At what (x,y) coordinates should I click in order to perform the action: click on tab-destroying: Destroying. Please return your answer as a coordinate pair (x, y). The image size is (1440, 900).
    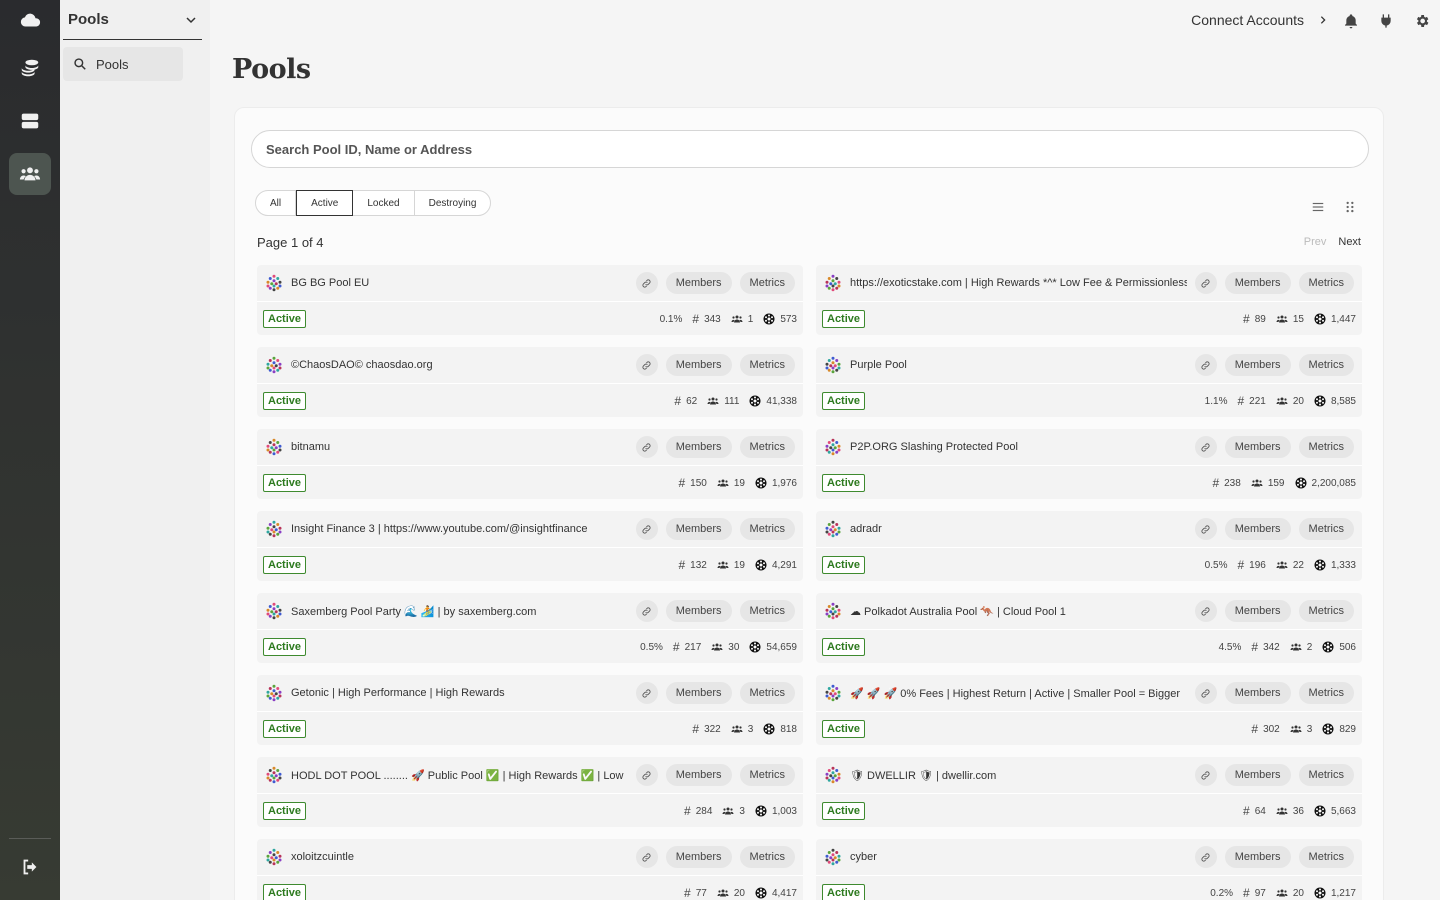
    Looking at the image, I should click on (453, 203).